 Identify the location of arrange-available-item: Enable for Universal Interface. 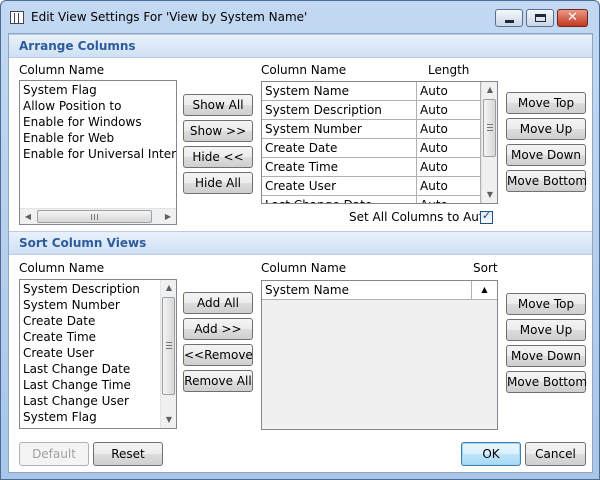
(98, 154).